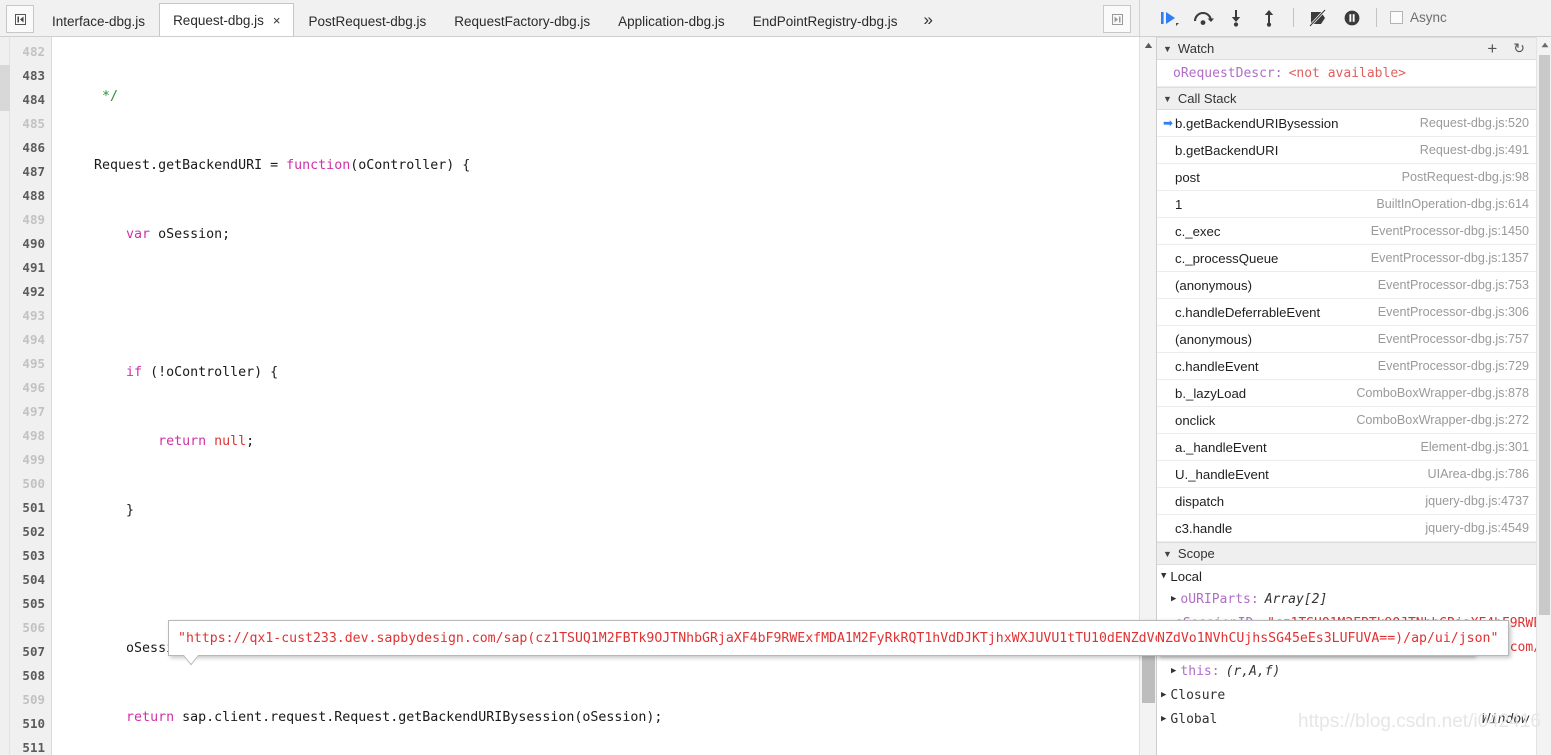 Image resolution: width=1551 pixels, height=755 pixels. Describe the element at coordinates (1354, 177) in the screenshot. I see `call-stack-row: post PostRequest-dbg.js:98` at that location.